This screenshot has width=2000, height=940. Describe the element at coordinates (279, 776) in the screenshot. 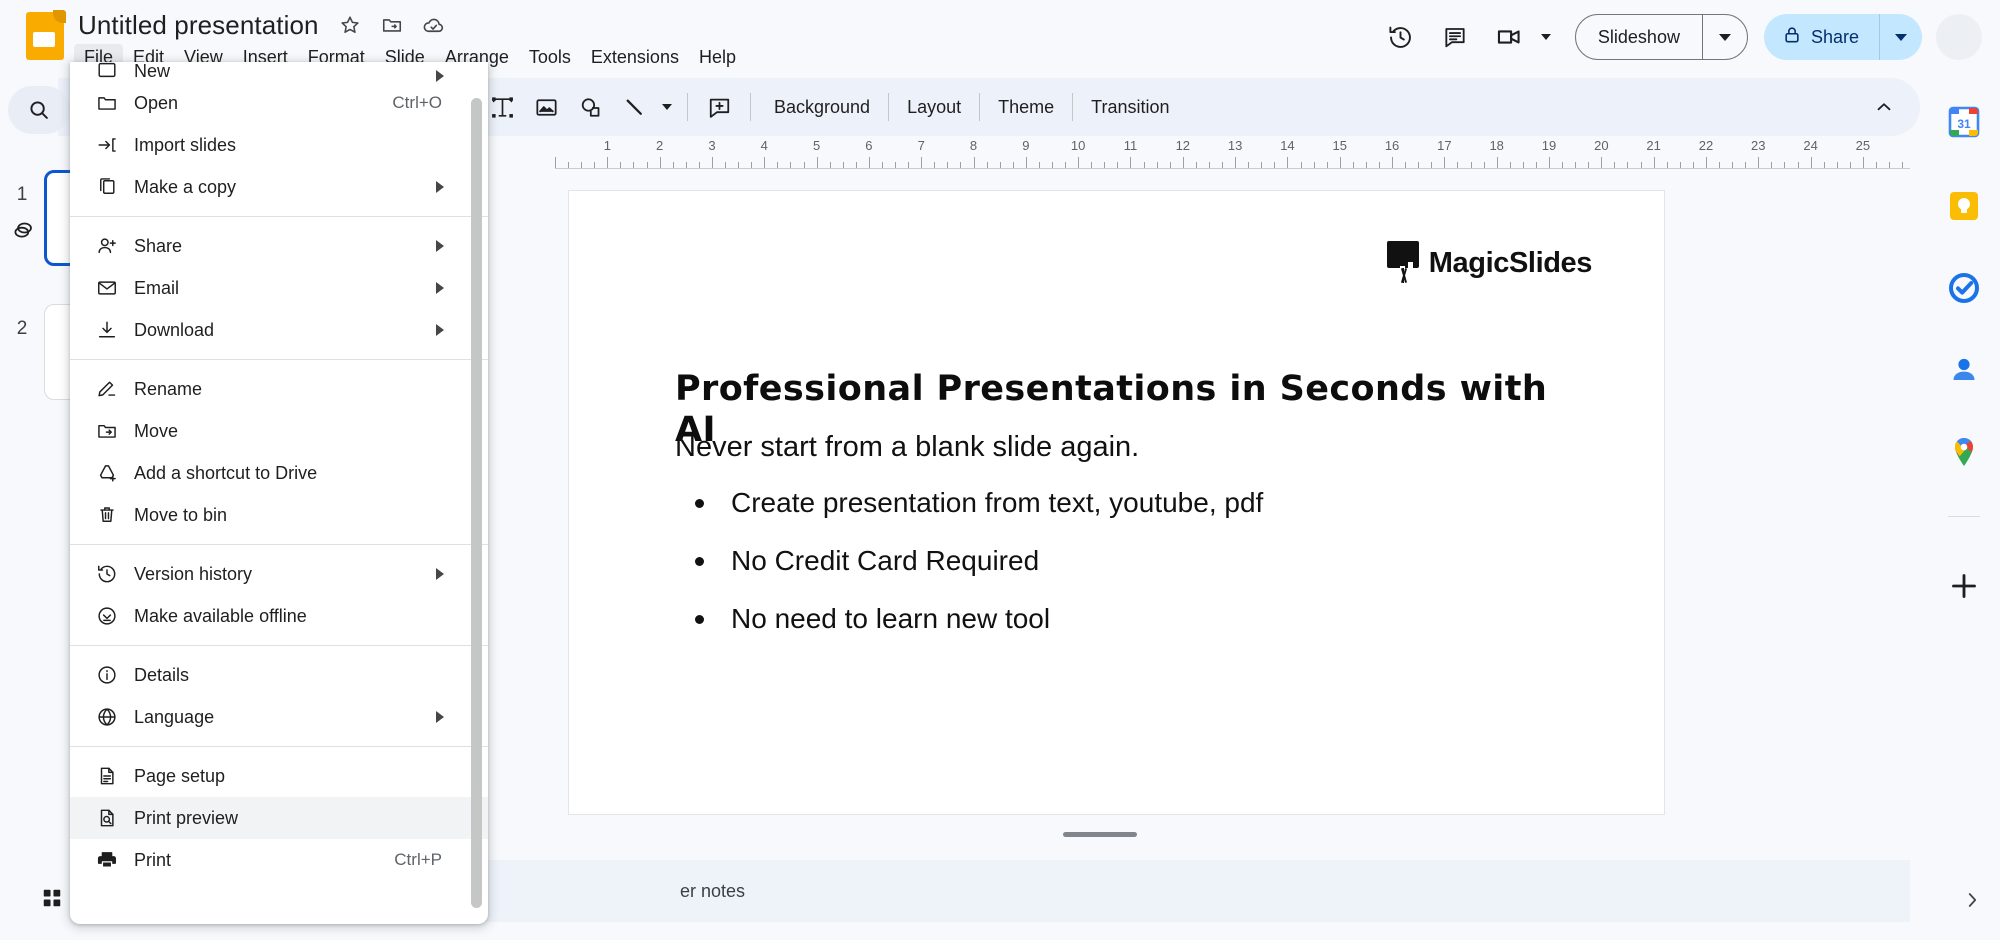

I see `file-menu-item-page-setup: Page setup` at that location.